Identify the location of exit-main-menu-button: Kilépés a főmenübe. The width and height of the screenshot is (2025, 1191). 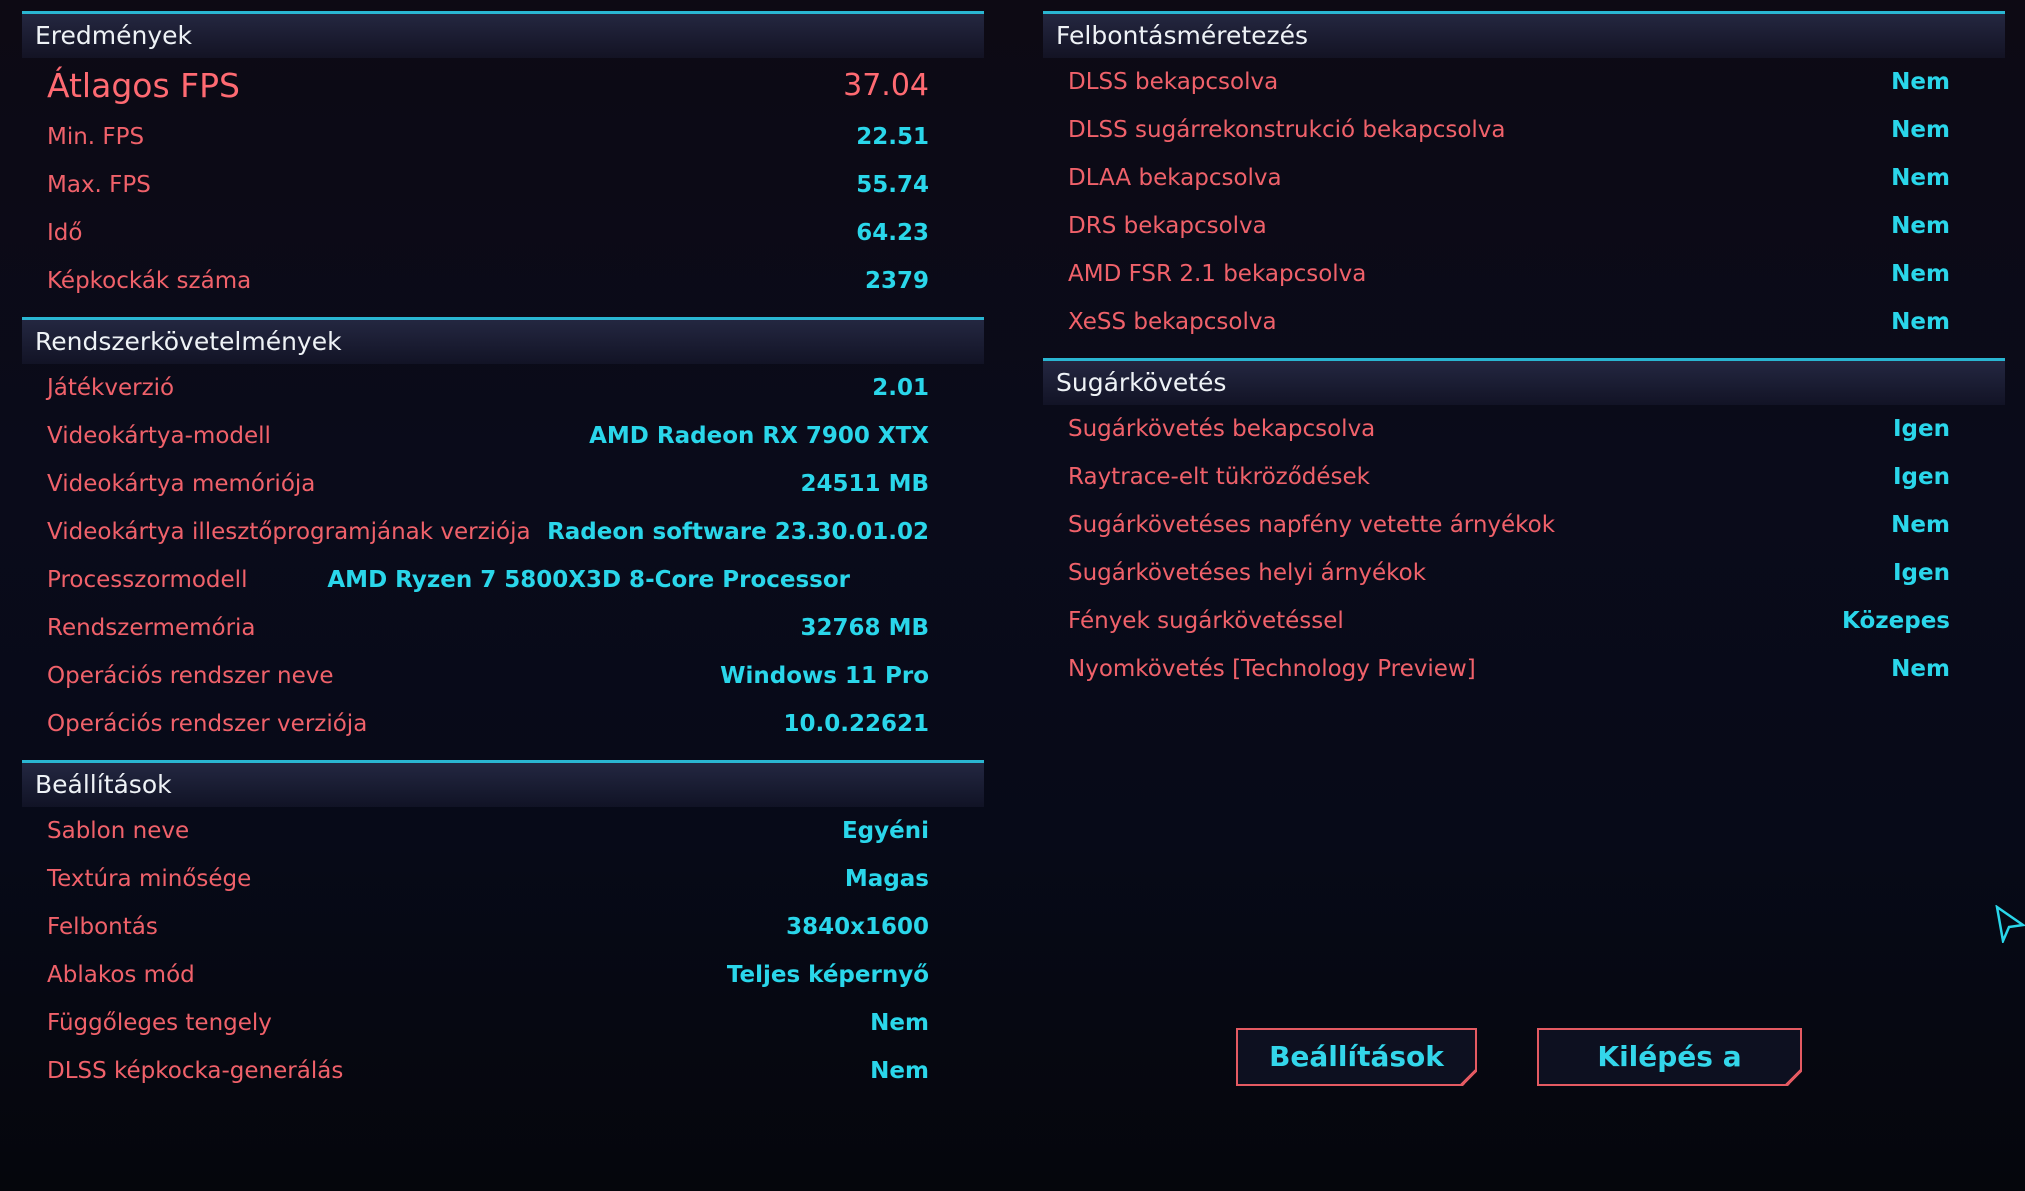
(1669, 1057).